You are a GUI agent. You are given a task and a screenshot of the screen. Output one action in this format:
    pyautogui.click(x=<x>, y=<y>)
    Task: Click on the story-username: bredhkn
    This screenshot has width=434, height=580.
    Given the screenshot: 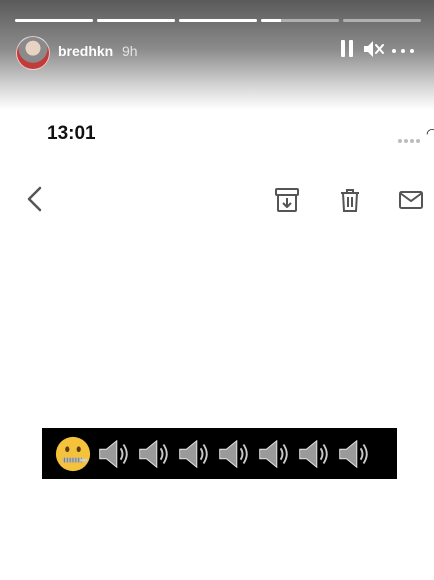 What is the action you would take?
    pyautogui.click(x=85, y=51)
    